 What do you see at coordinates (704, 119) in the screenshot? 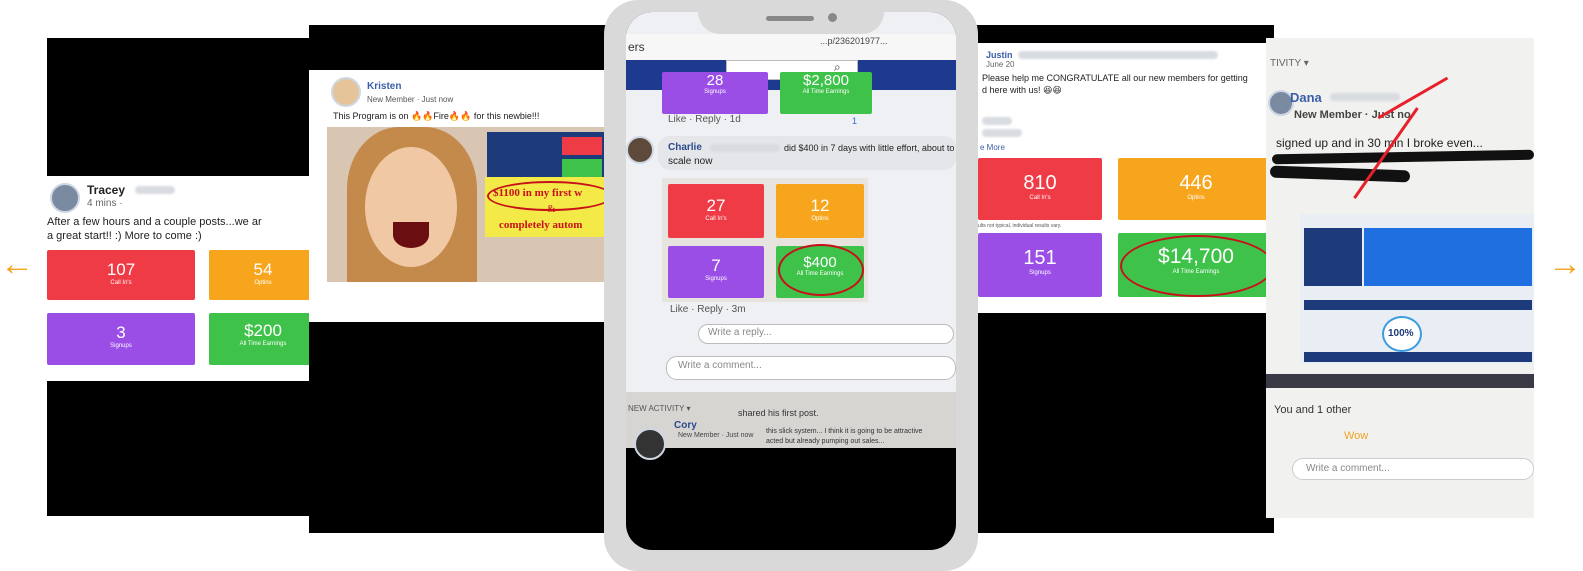
I see `like-reply-meta: Like · Reply · 1d` at bounding box center [704, 119].